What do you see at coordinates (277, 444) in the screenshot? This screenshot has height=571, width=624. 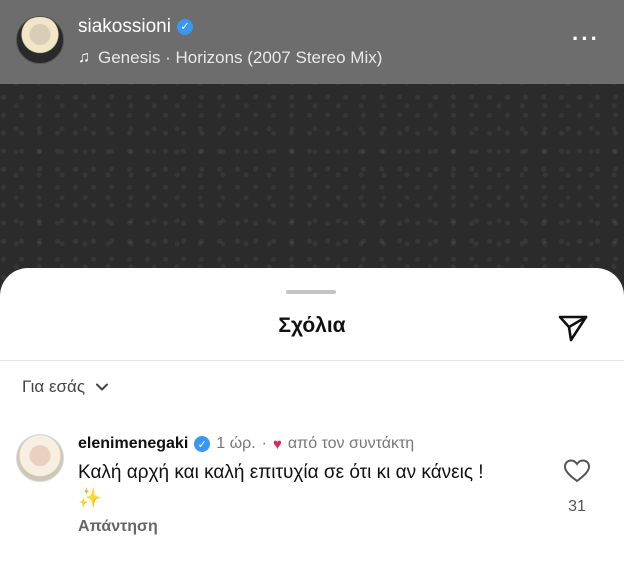 I see `author-heart-icon: ♥` at bounding box center [277, 444].